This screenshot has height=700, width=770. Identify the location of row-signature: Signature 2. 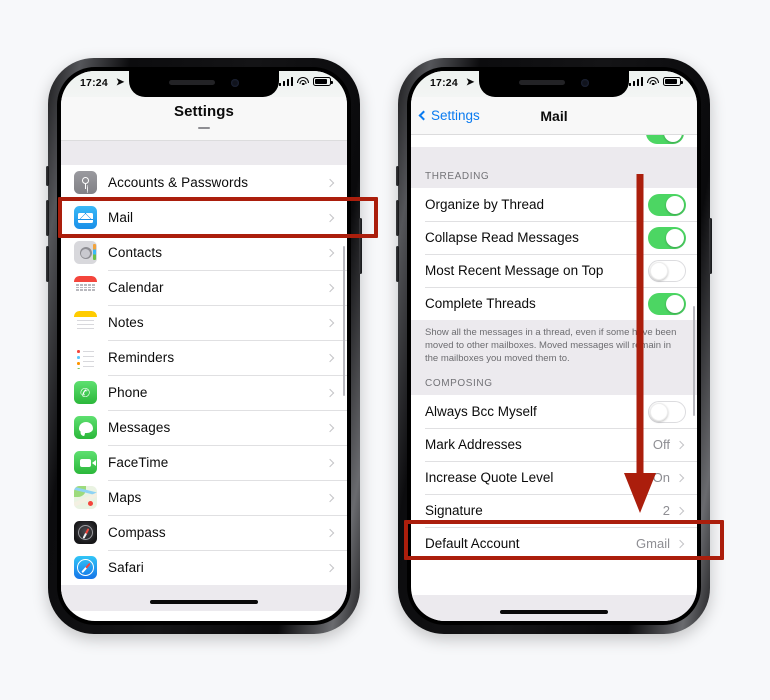
(554, 510).